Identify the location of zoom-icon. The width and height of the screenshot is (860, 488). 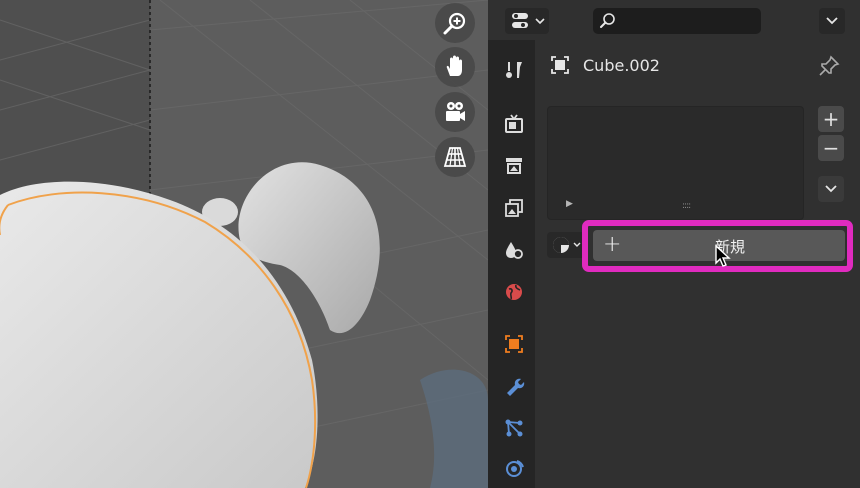
(455, 23).